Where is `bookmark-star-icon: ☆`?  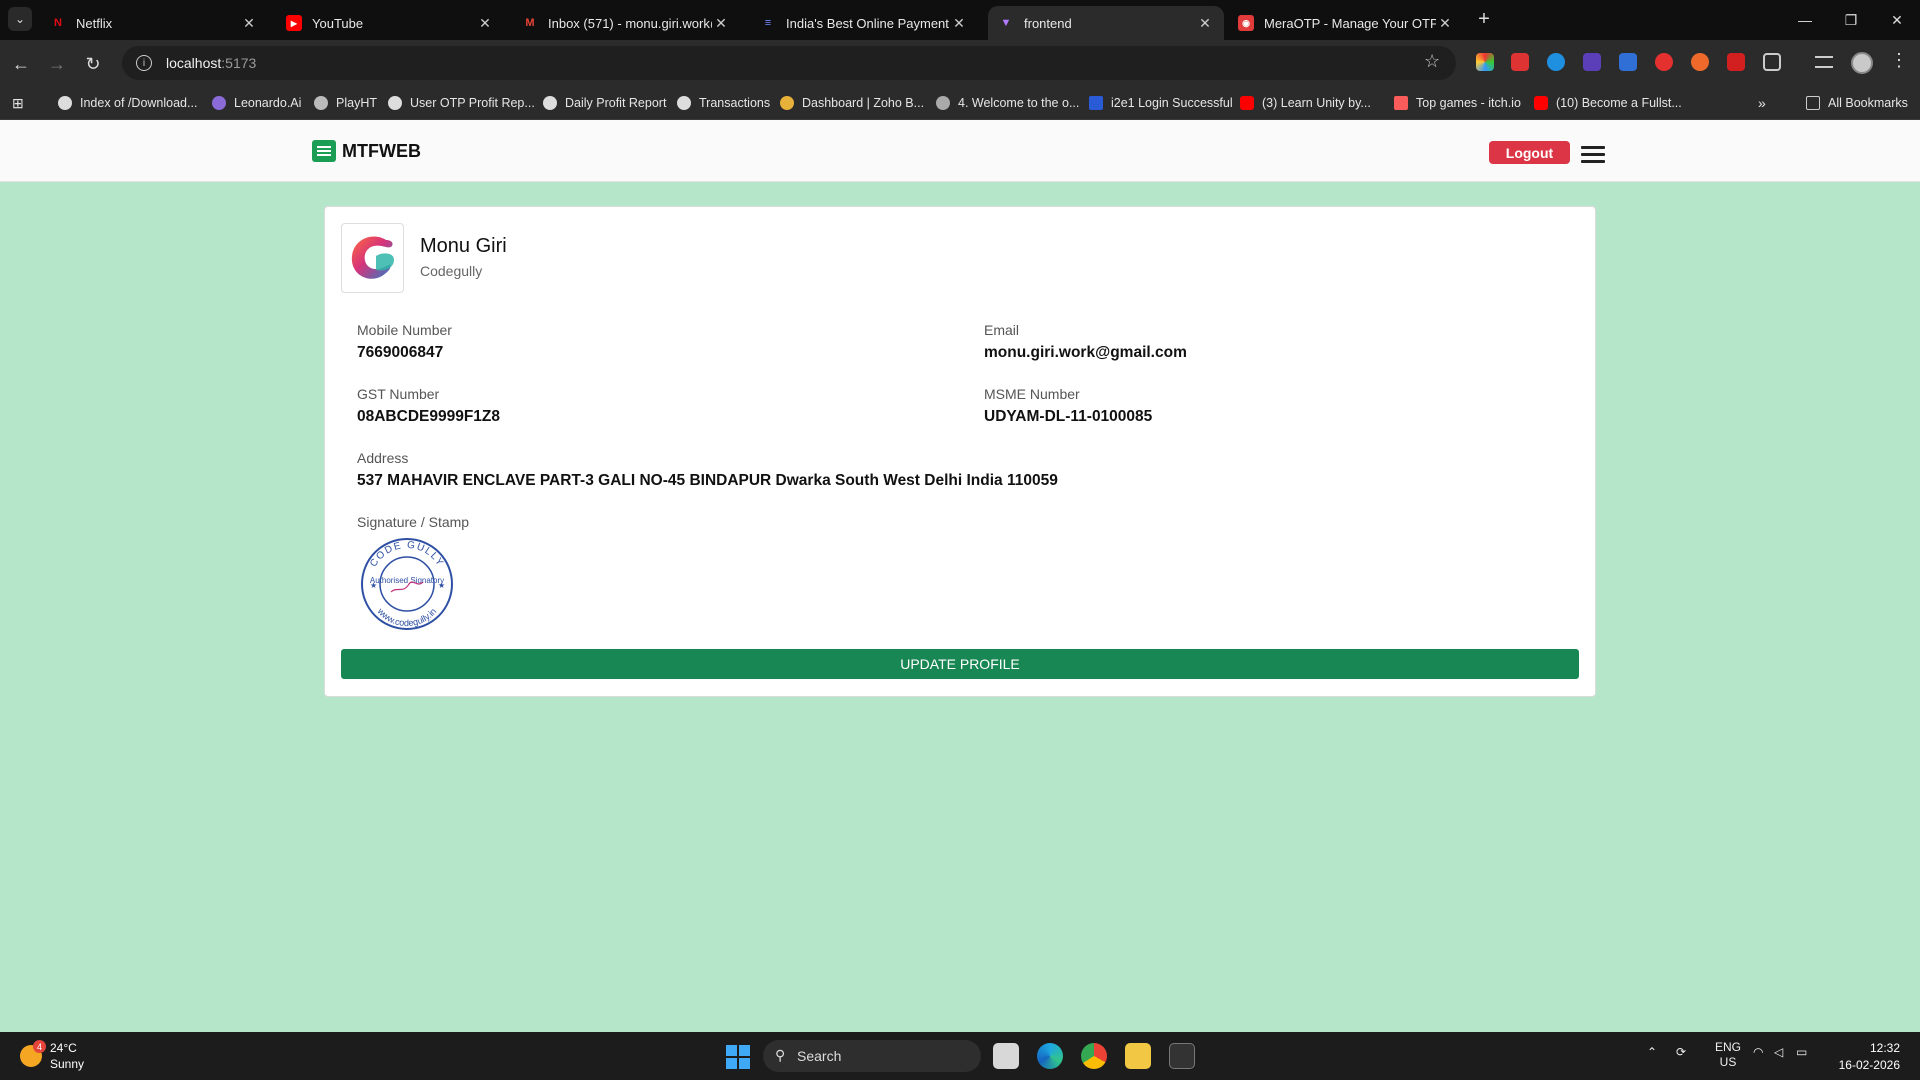
bookmark-star-icon: ☆ is located at coordinates (1432, 61).